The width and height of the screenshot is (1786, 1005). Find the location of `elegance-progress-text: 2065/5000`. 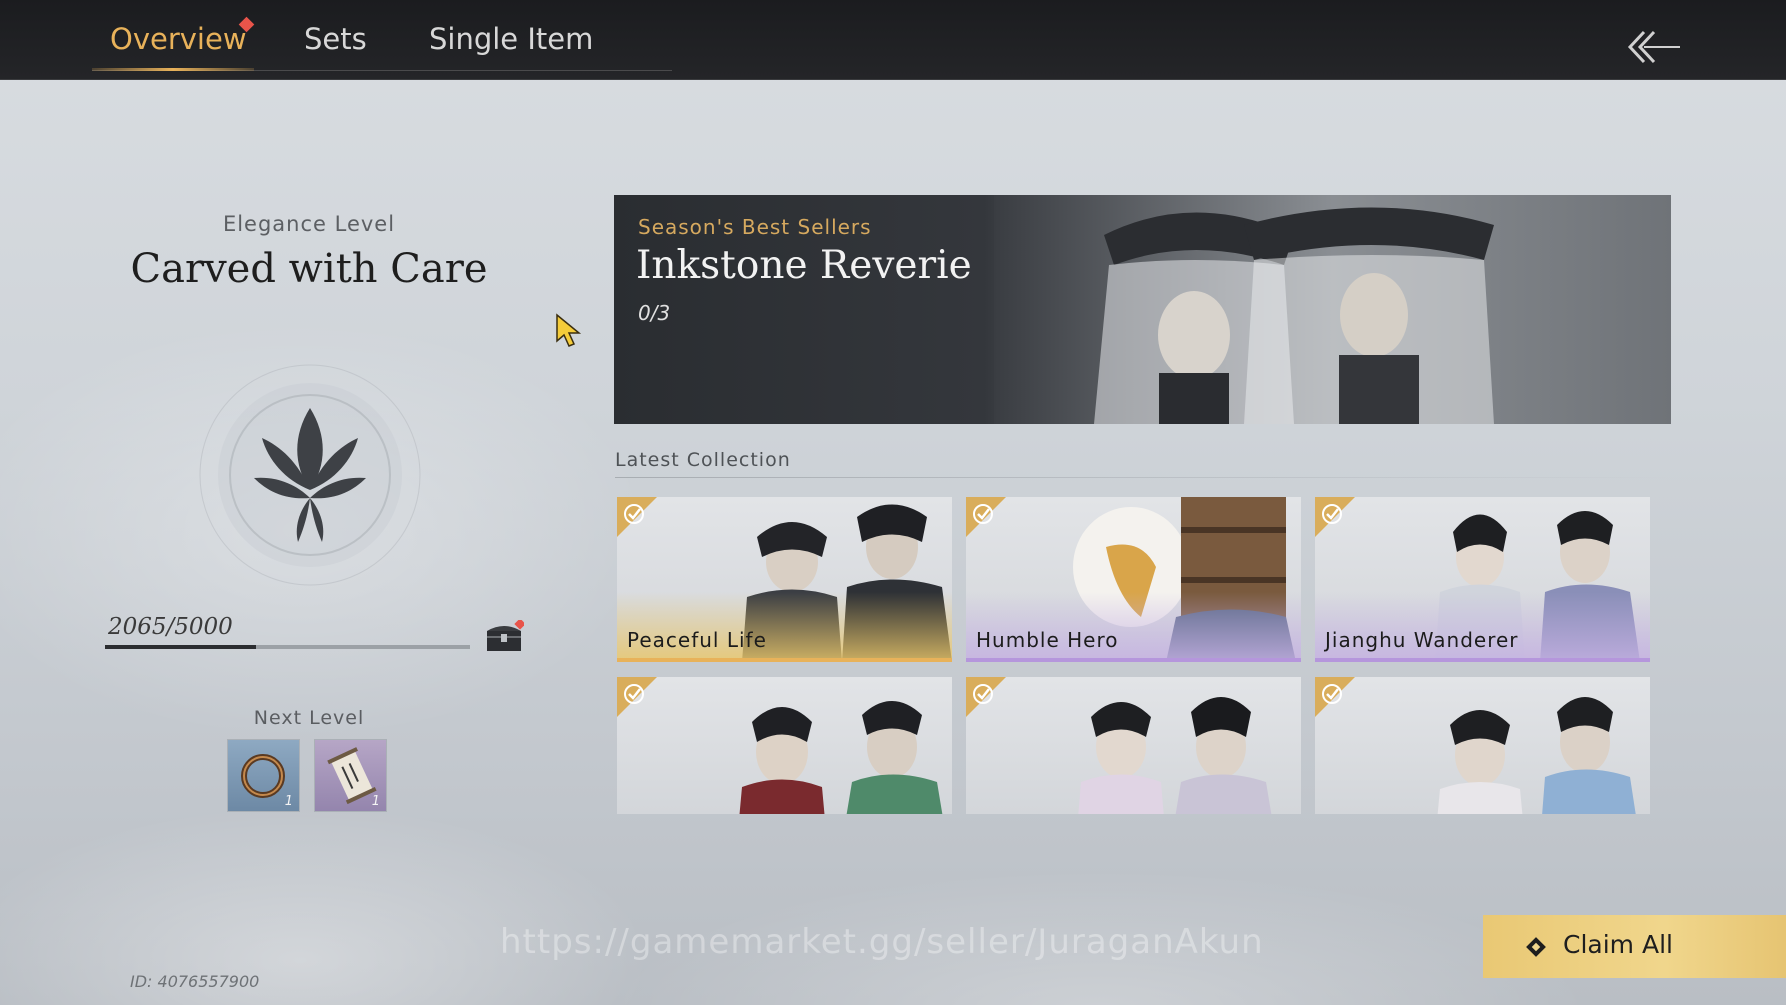

elegance-progress-text: 2065/5000 is located at coordinates (170, 627).